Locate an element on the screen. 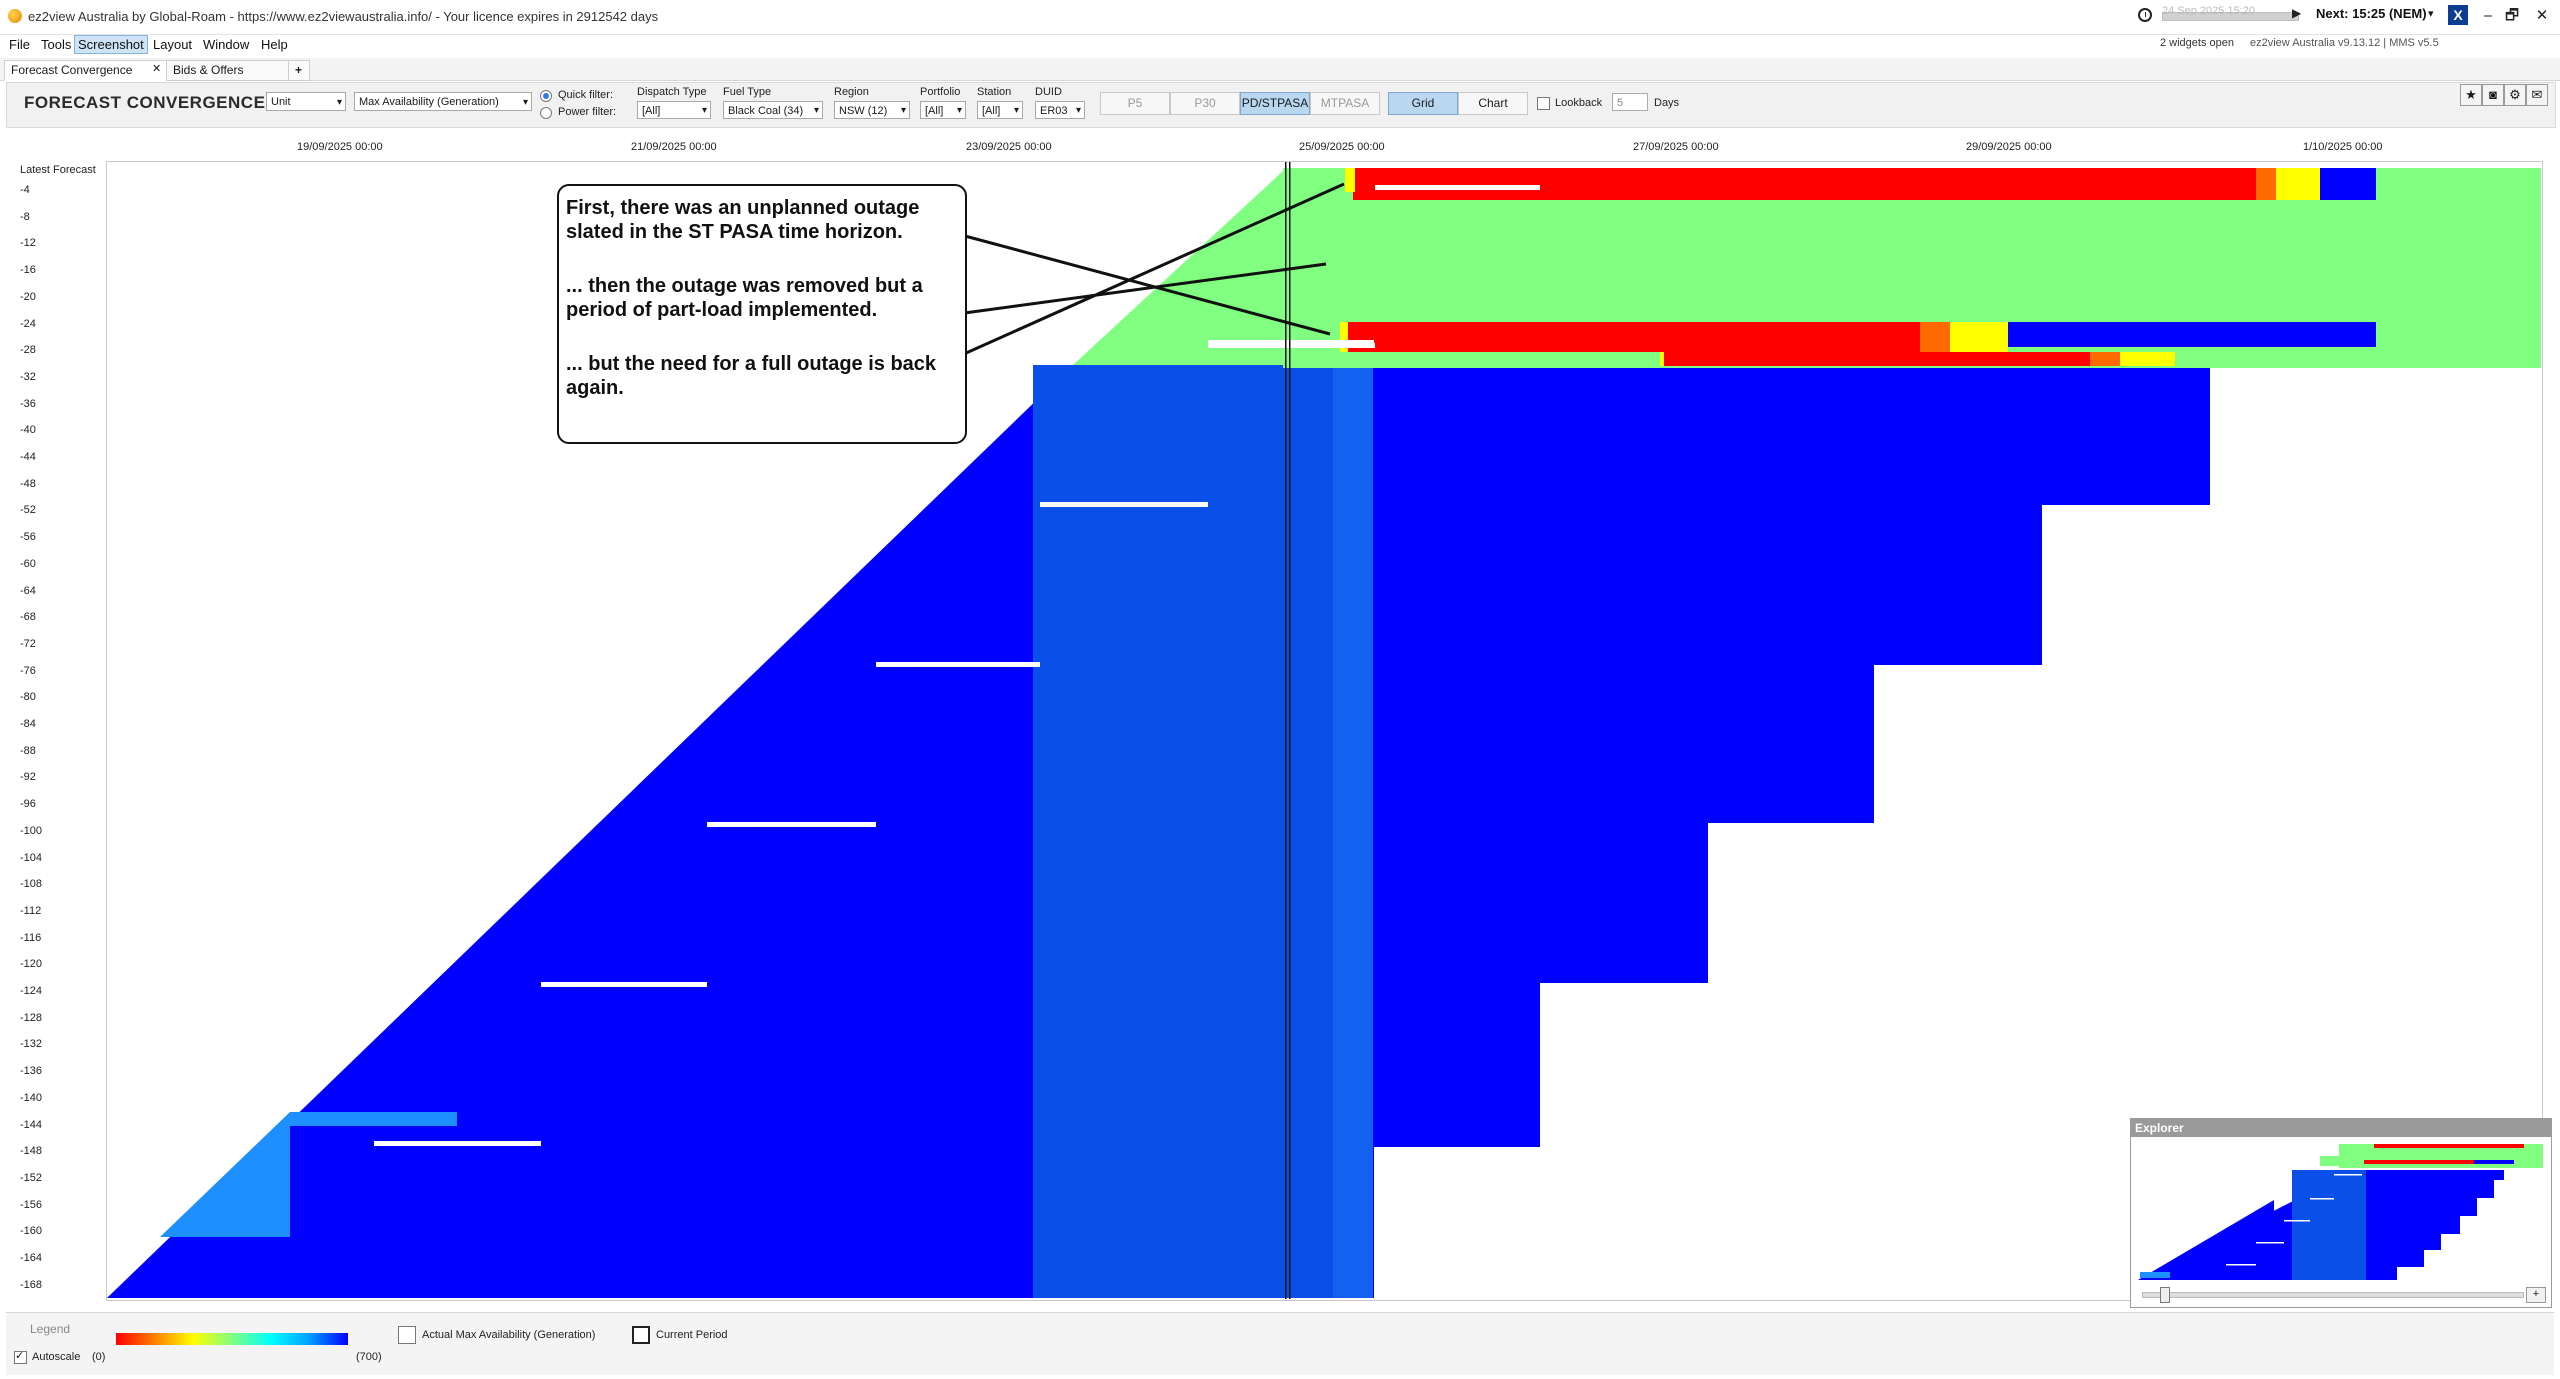 The width and height of the screenshot is (2560, 1379). dispatch-type-select: [All] is located at coordinates (674, 110).